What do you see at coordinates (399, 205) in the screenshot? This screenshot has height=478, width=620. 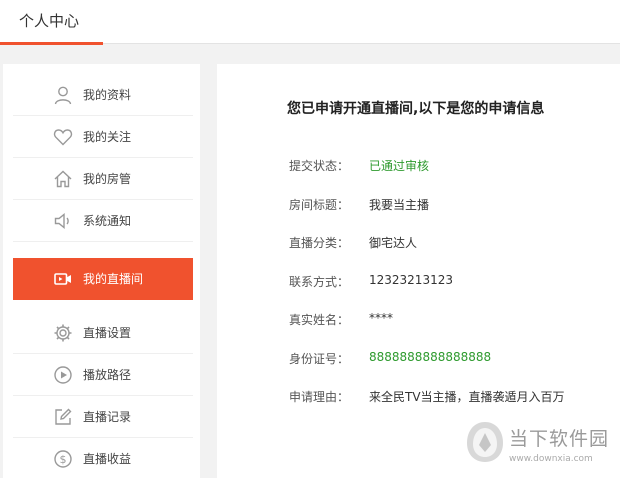 I see `field-value: 我要当主播` at bounding box center [399, 205].